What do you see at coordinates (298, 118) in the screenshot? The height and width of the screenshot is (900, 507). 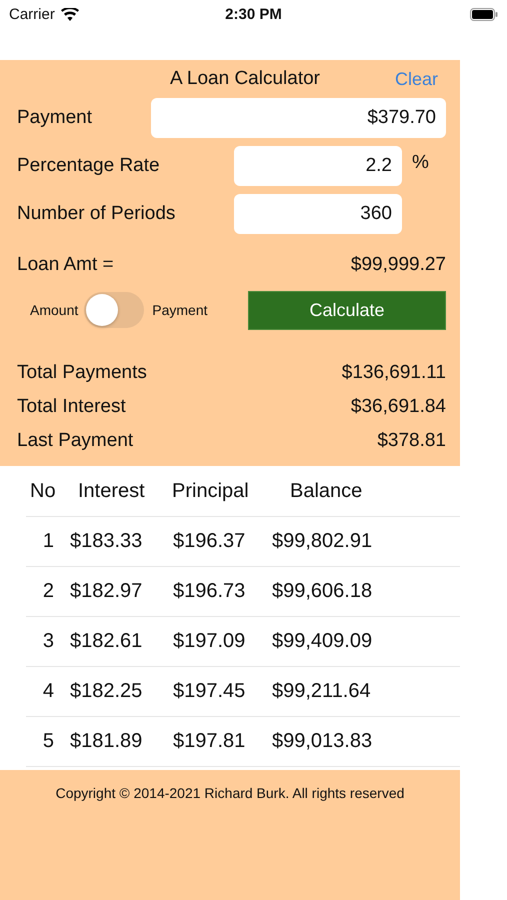 I see `input-field: $379.70` at bounding box center [298, 118].